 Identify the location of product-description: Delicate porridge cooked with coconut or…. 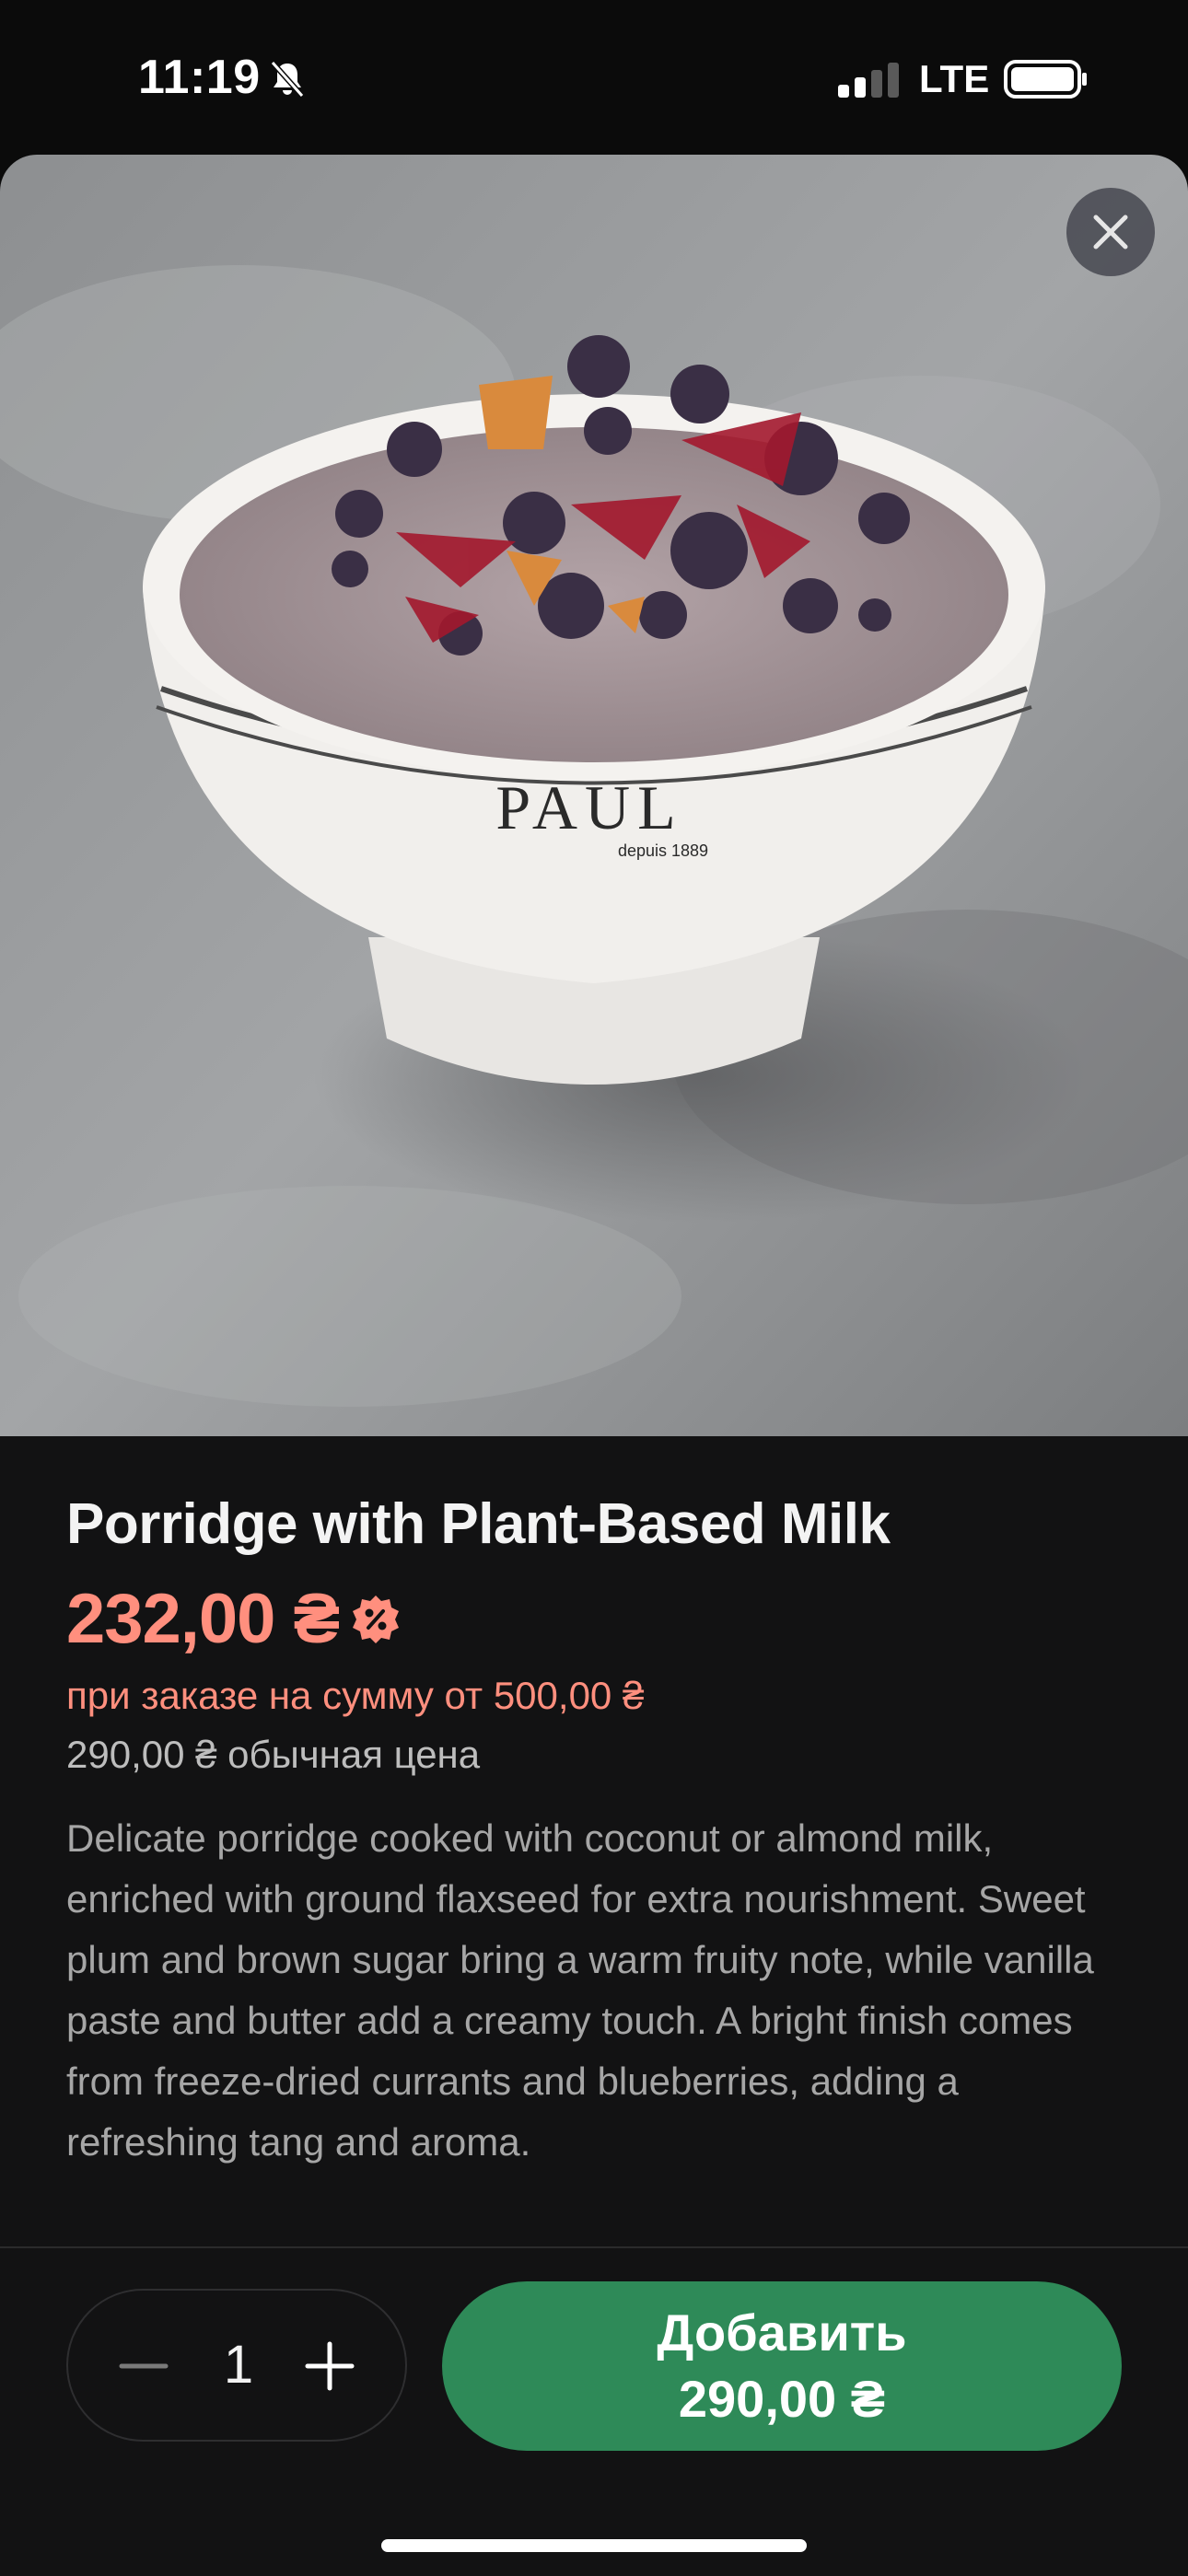
(580, 1990).